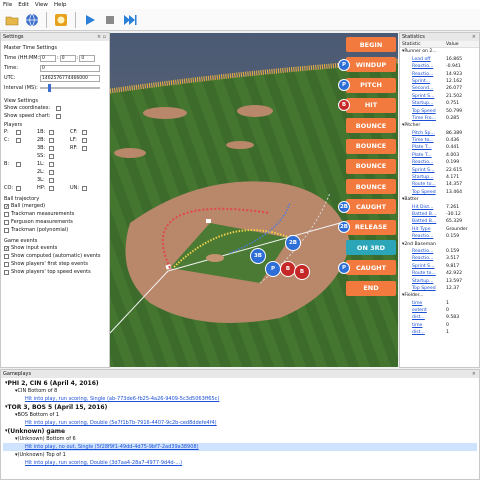 The width and height of the screenshot is (480, 480). Describe the element at coordinates (70, 88) in the screenshot. I see `interval-slider` at that location.